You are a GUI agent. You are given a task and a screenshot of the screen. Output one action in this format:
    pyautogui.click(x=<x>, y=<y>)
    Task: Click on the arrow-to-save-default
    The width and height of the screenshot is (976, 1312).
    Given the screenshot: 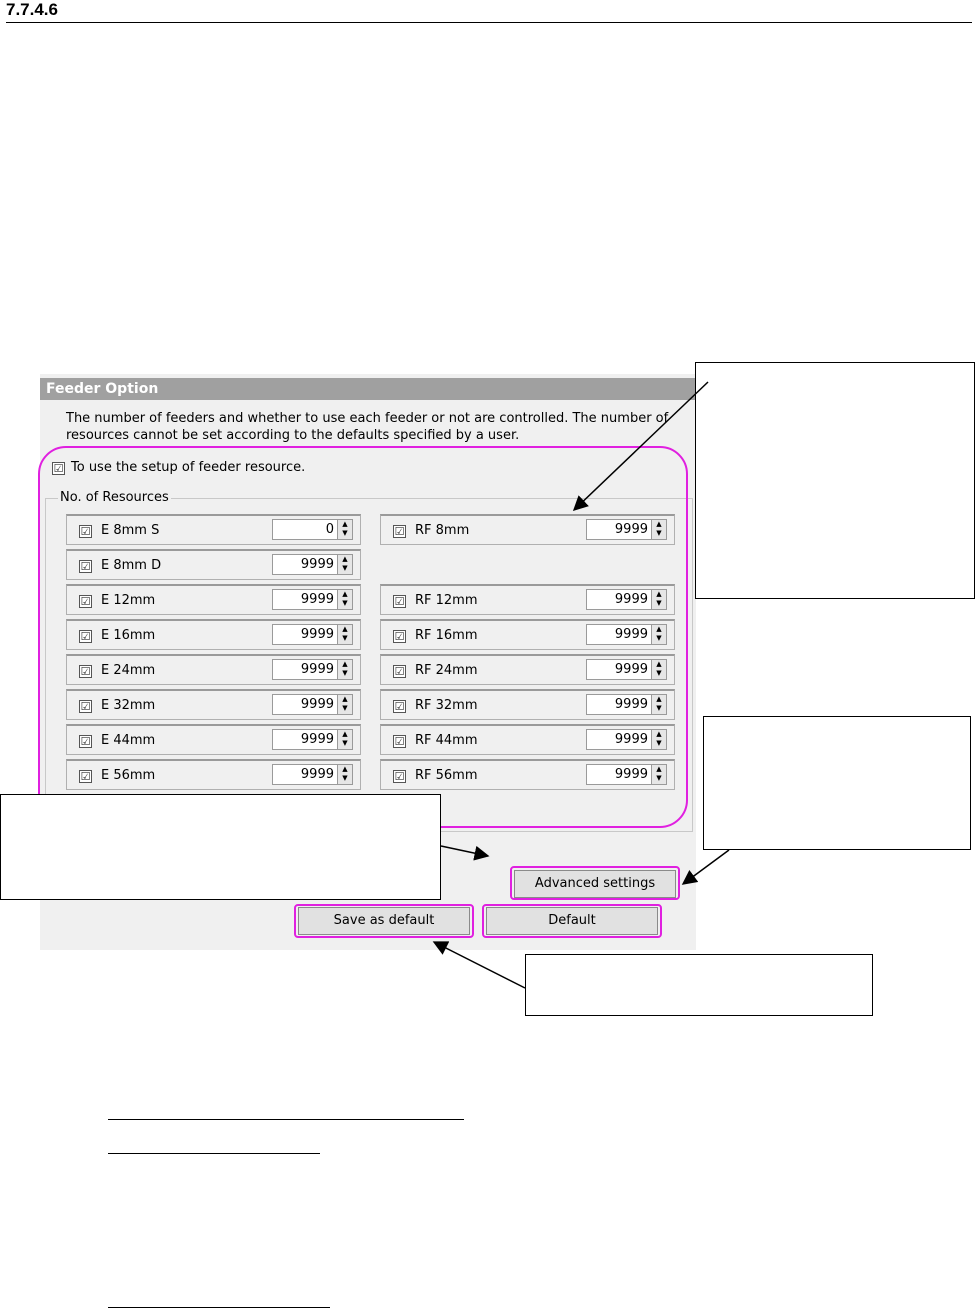 What is the action you would take?
    pyautogui.click(x=479, y=965)
    